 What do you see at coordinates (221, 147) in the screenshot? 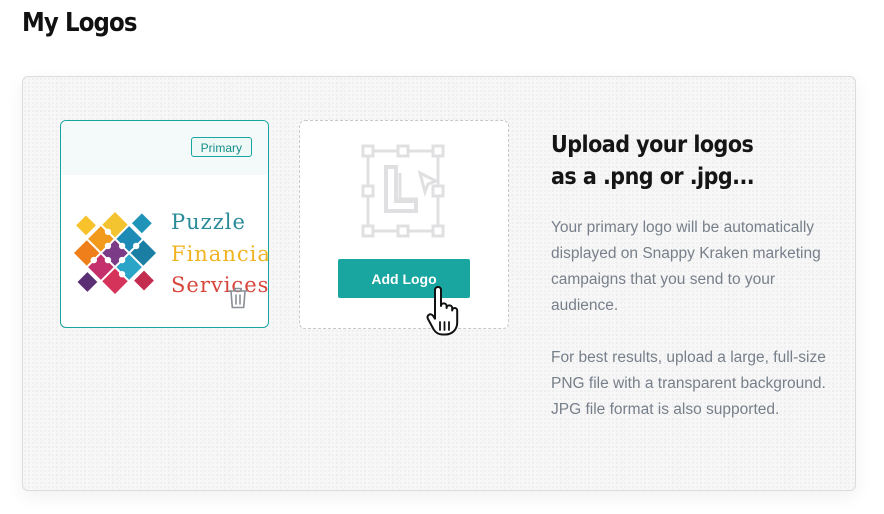
I see `primary-badge: Primary` at bounding box center [221, 147].